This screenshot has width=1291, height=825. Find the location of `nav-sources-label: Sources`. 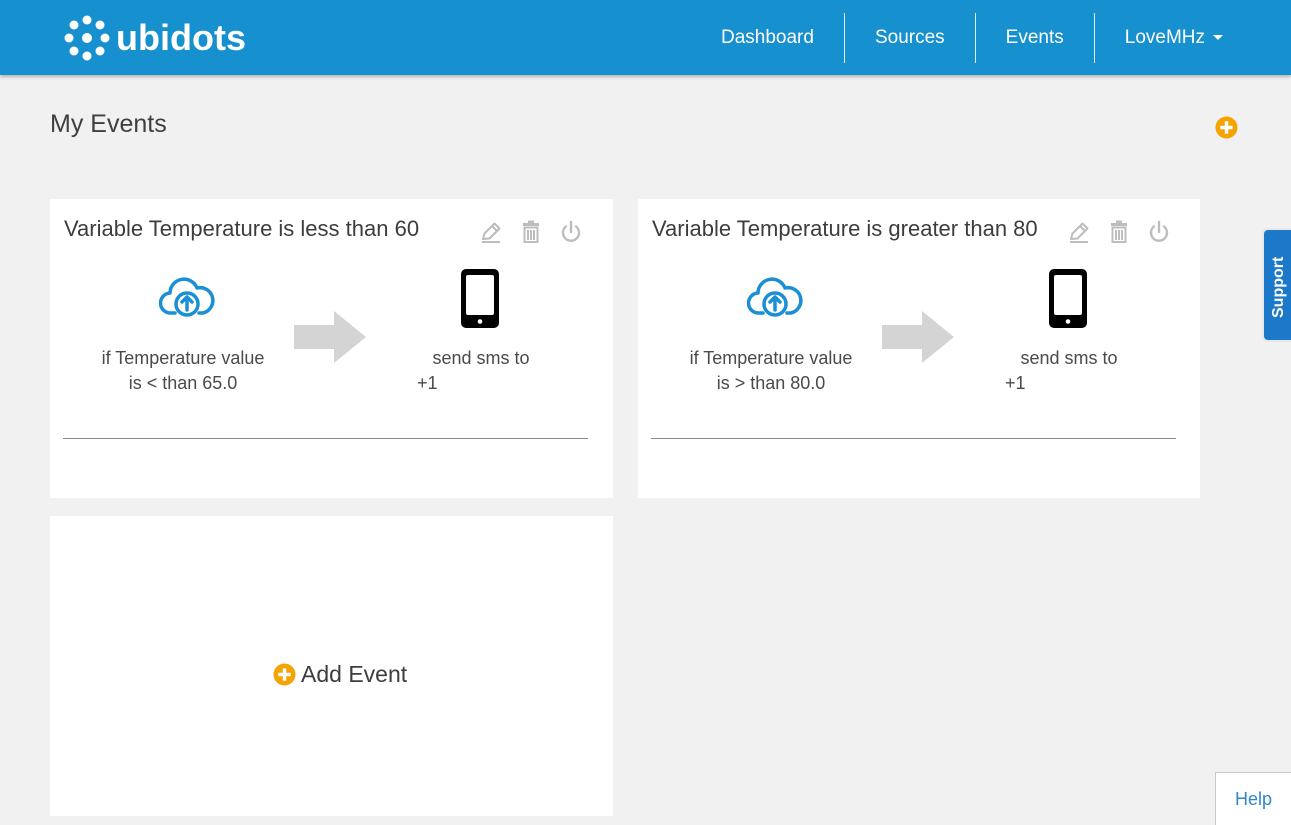

nav-sources-label: Sources is located at coordinates (909, 37).